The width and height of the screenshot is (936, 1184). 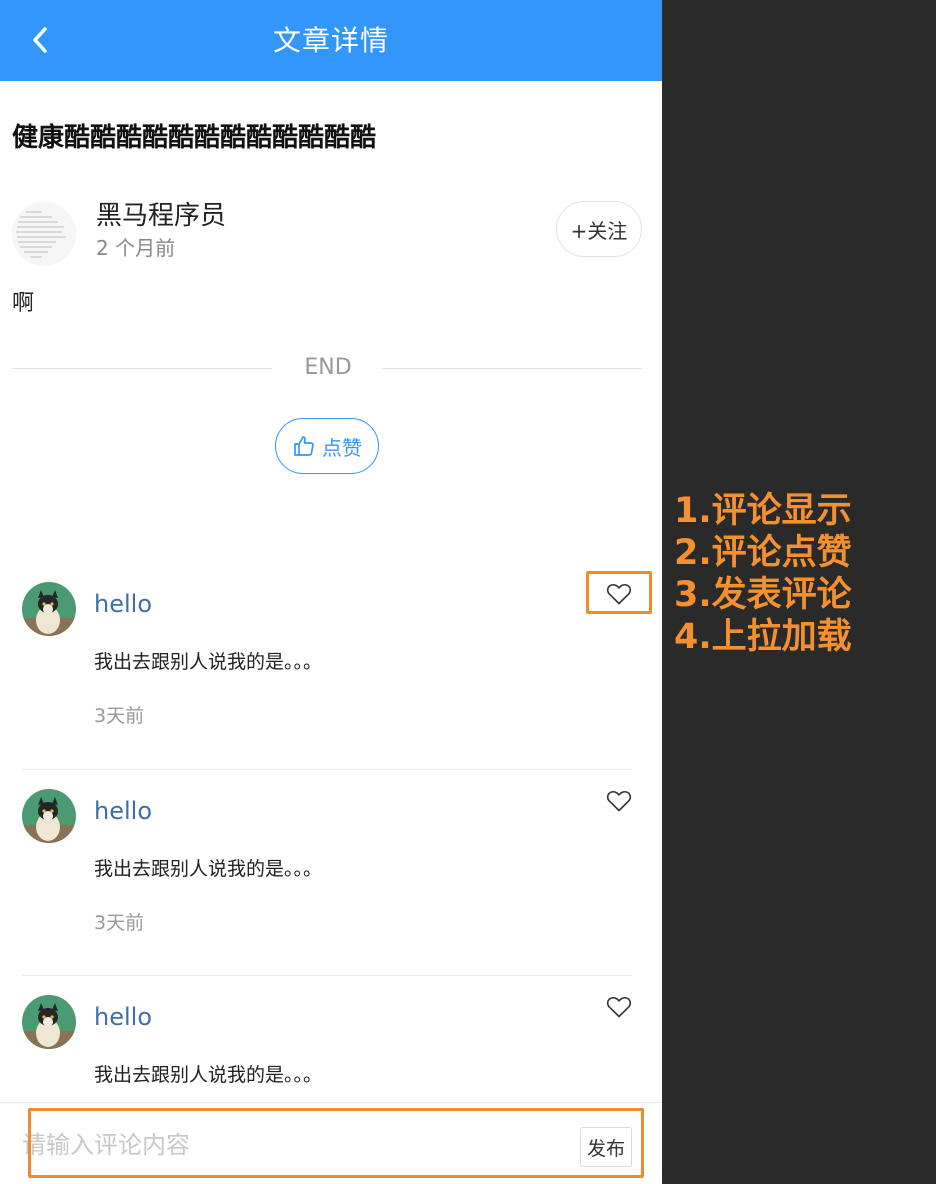 What do you see at coordinates (161, 216) in the screenshot?
I see `author-name: 黑马程序员` at bounding box center [161, 216].